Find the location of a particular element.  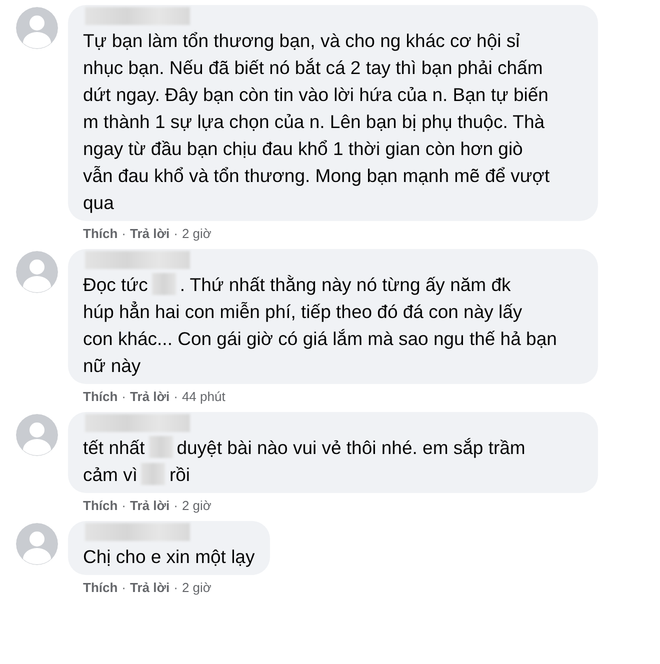

comment-time: 44 phút is located at coordinates (204, 397).